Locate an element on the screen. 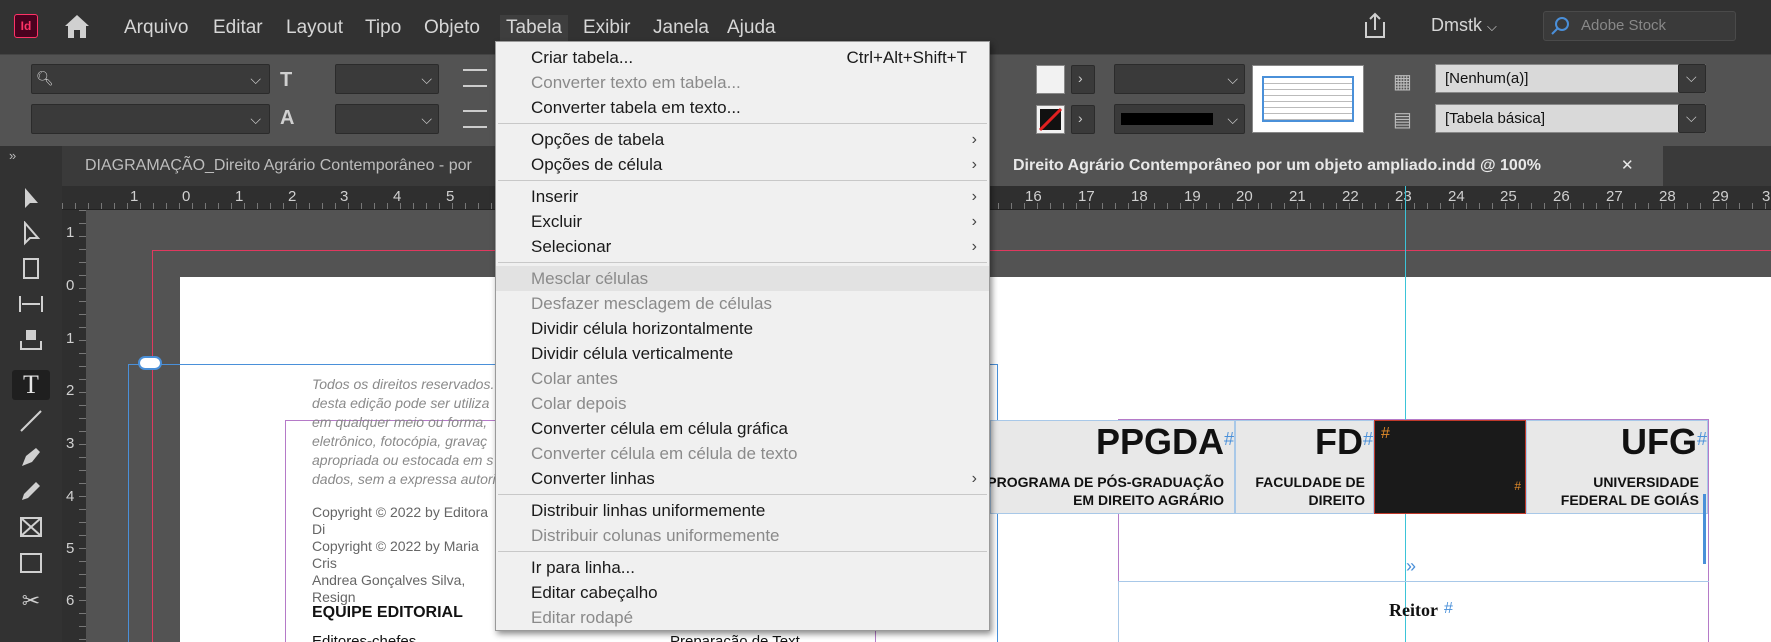  stroke-type-field: ⌵ is located at coordinates (1179, 119).